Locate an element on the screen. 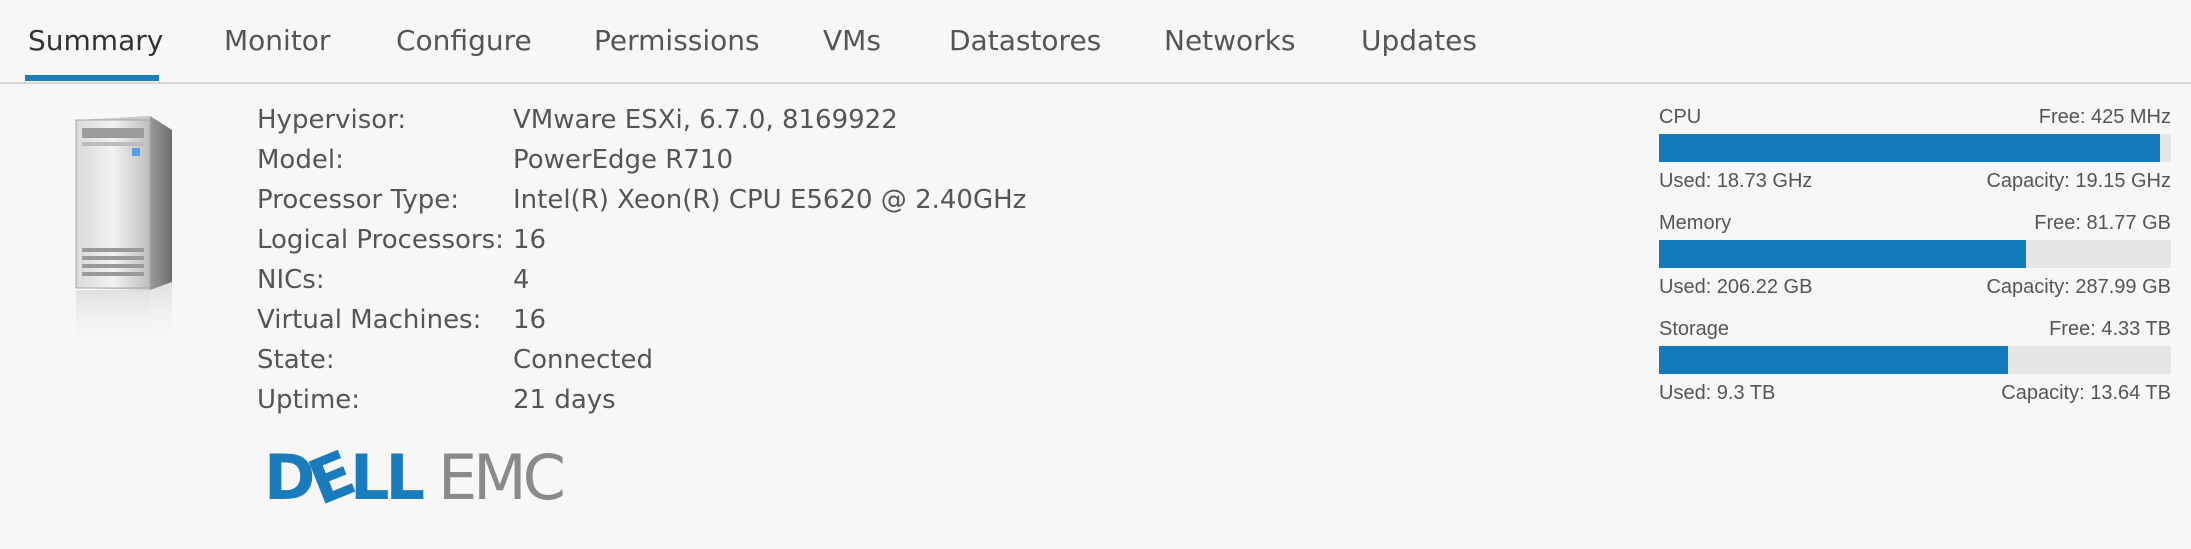 This screenshot has height=549, width=2191. property-label: Uptime: is located at coordinates (309, 400).